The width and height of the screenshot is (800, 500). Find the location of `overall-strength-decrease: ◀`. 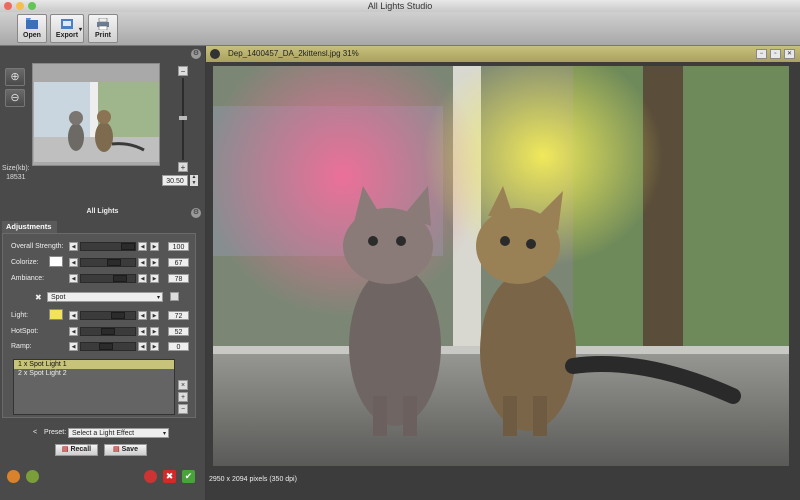

overall-strength-decrease: ◀ is located at coordinates (73, 246).